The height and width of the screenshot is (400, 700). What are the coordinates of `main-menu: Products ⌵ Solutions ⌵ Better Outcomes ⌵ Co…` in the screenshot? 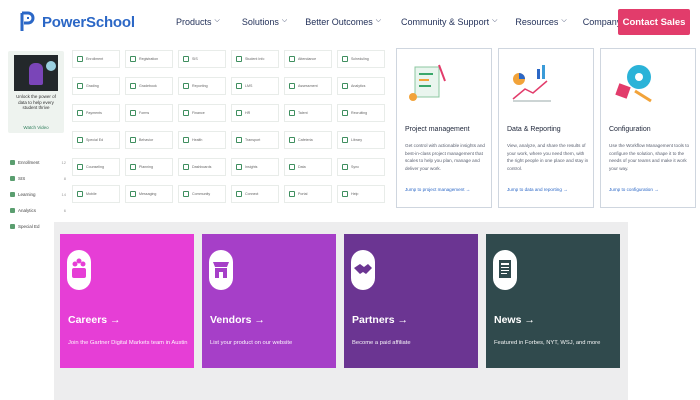 It's located at (403, 22).